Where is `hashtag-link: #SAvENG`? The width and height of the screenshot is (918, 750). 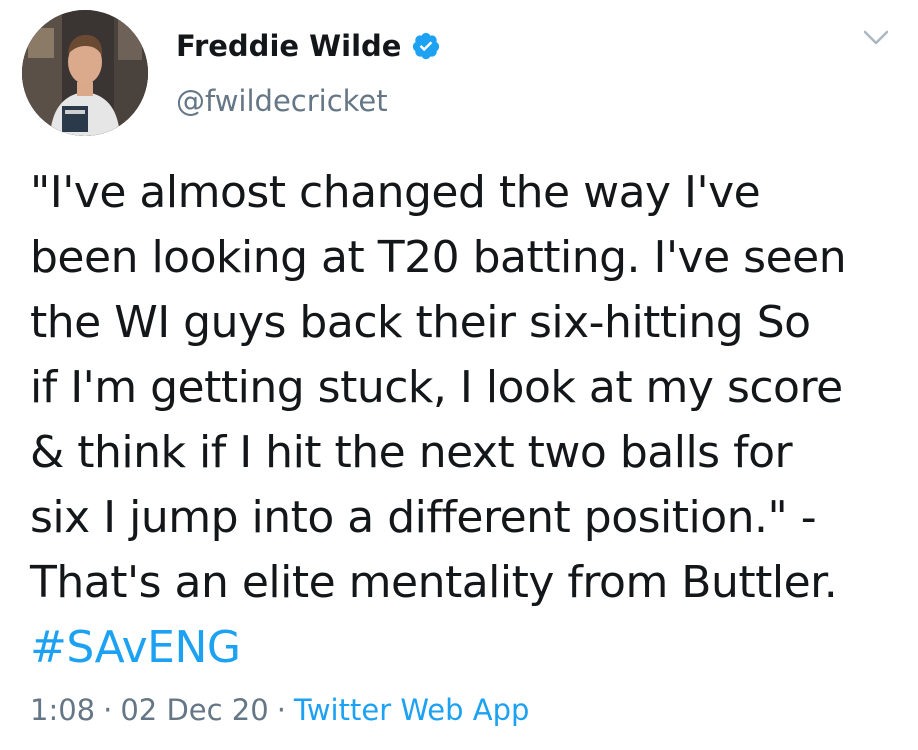 hashtag-link: #SAvENG is located at coordinates (135, 647).